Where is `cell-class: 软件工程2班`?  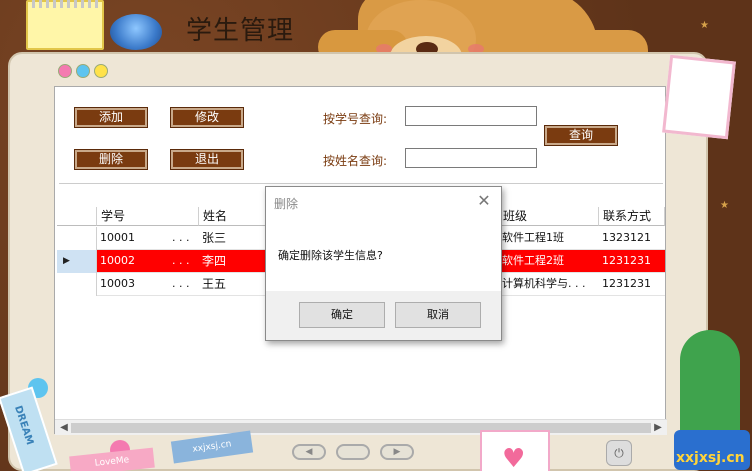
cell-class: 软件工程2班 is located at coordinates (533, 260).